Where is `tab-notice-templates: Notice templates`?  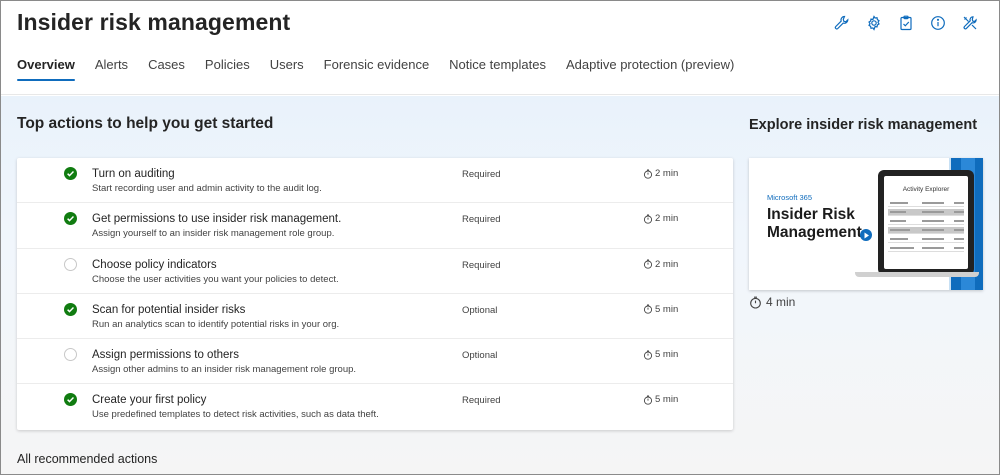 tab-notice-templates: Notice templates is located at coordinates (497, 66).